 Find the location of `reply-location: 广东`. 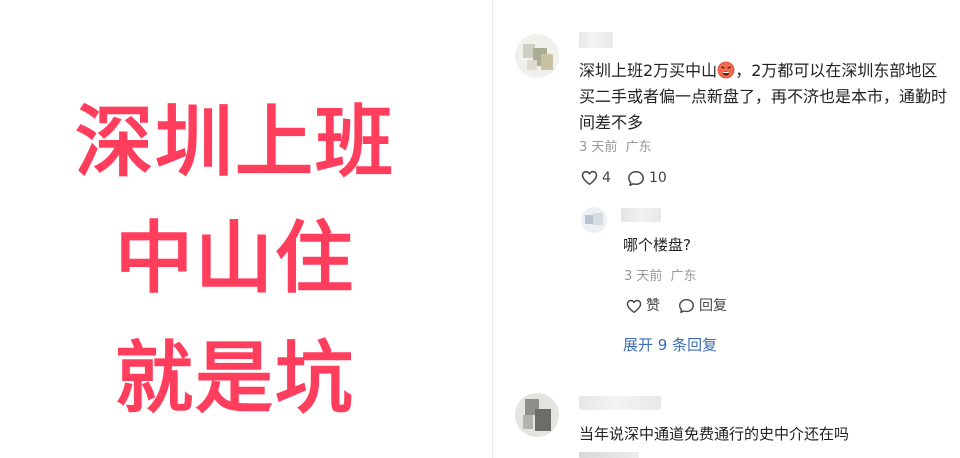

reply-location: 广东 is located at coordinates (683, 276).